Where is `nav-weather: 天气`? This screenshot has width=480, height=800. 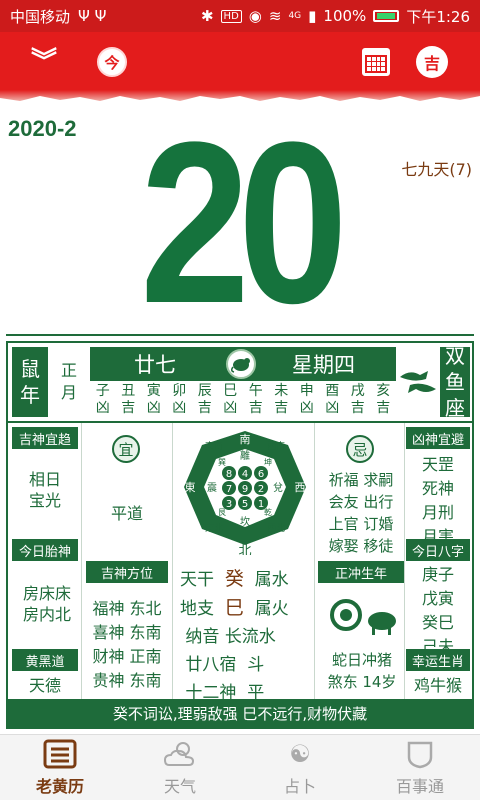 nav-weather: 天气 is located at coordinates (180, 767).